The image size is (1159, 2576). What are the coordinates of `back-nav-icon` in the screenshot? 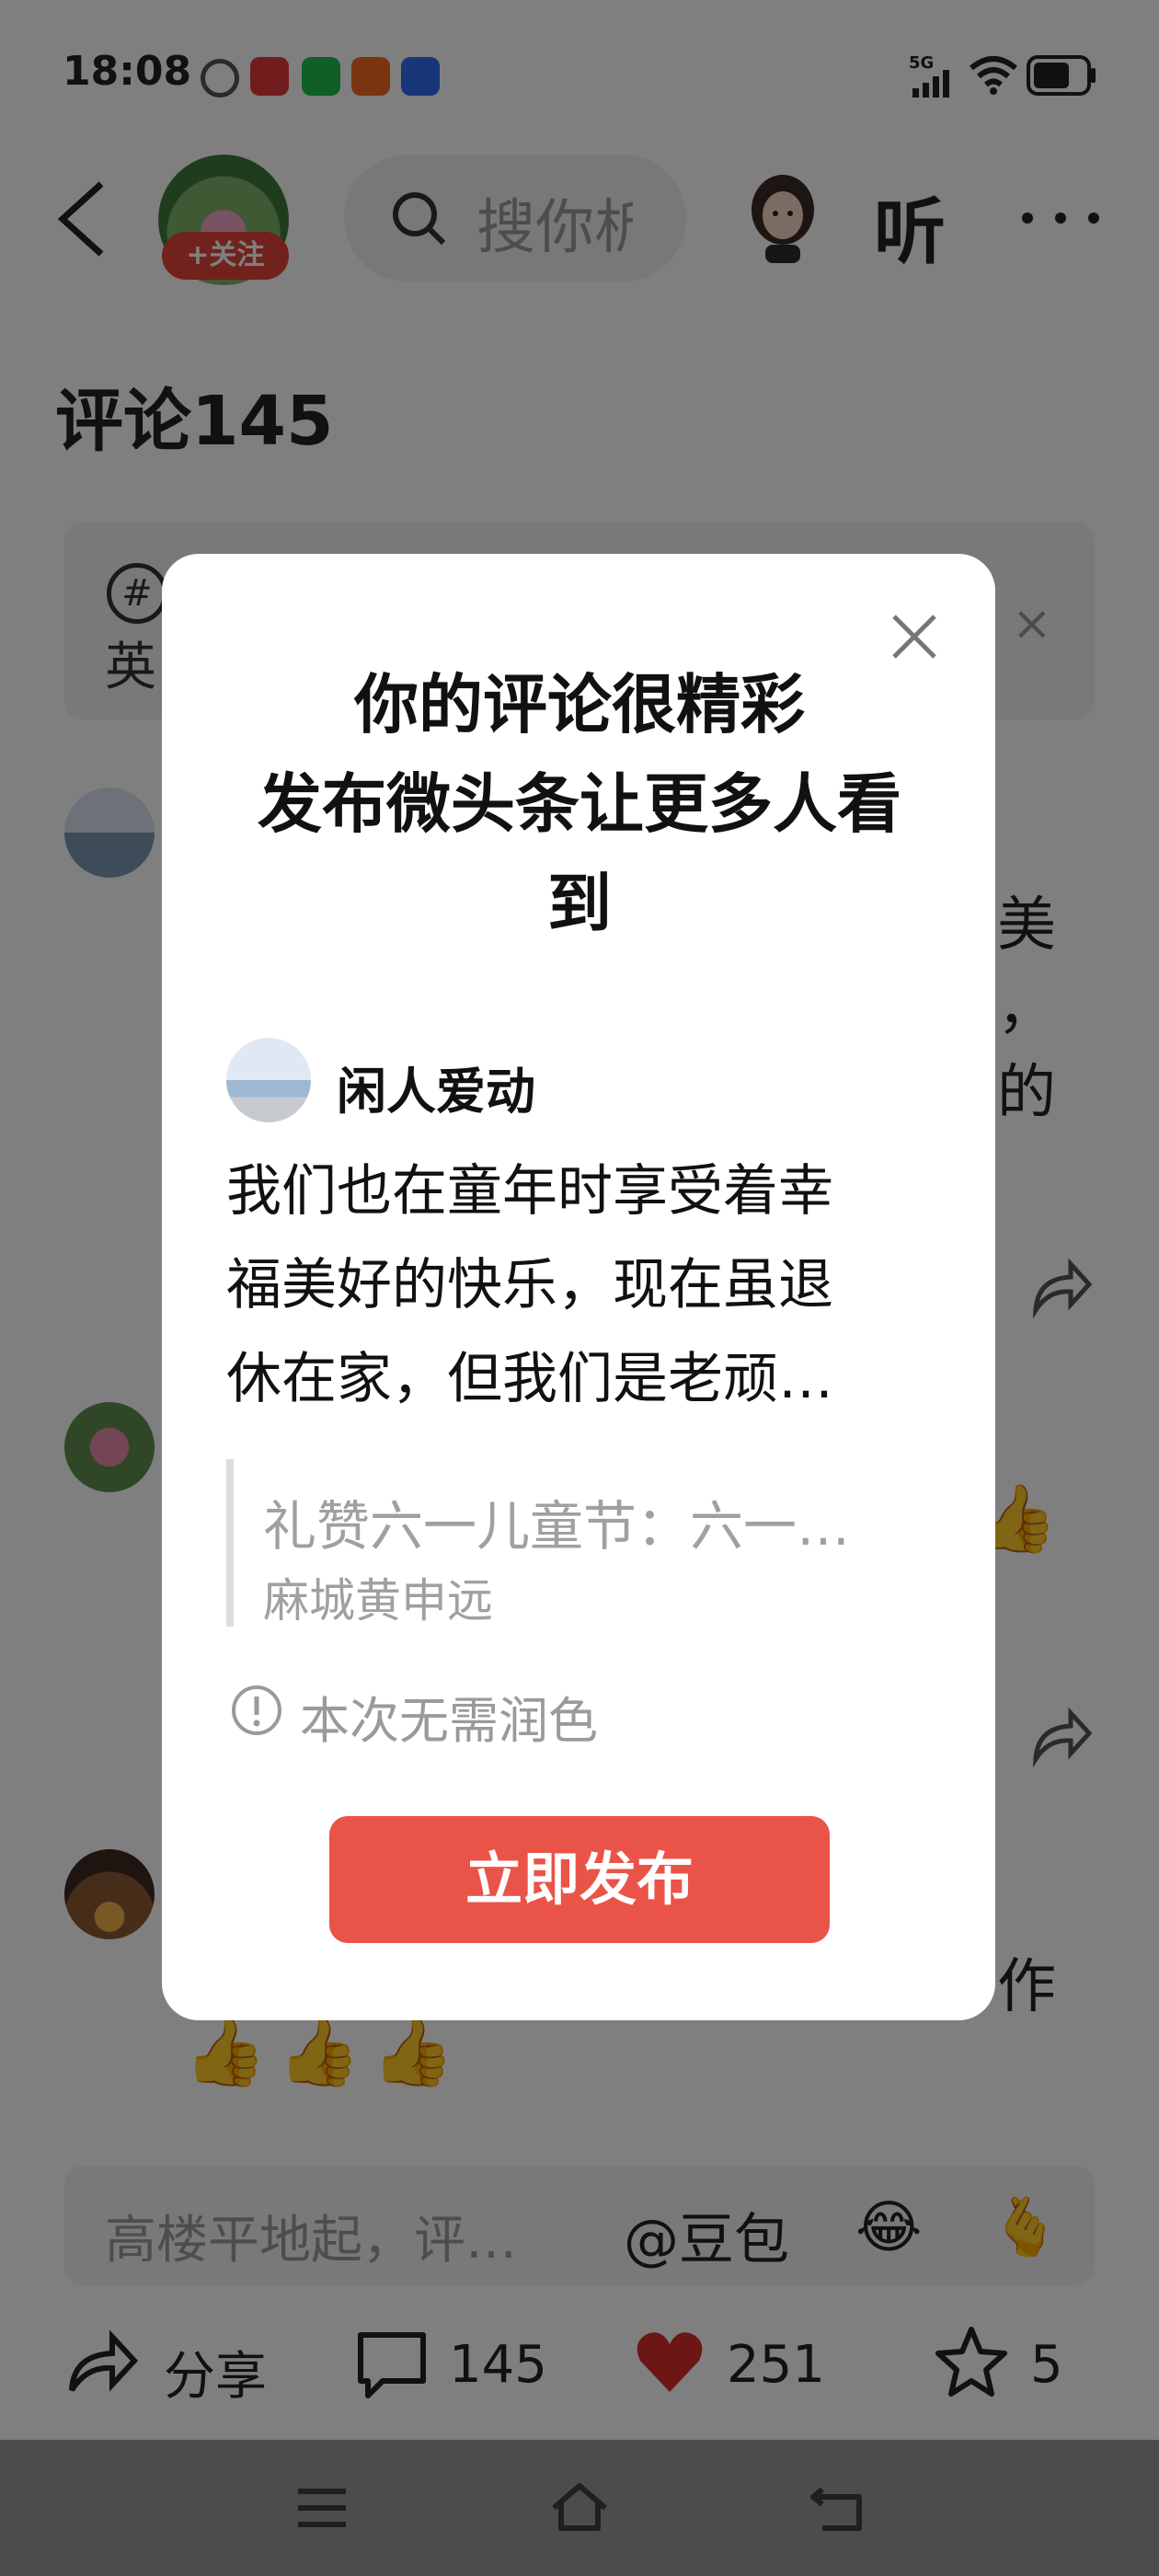 It's located at (837, 2508).